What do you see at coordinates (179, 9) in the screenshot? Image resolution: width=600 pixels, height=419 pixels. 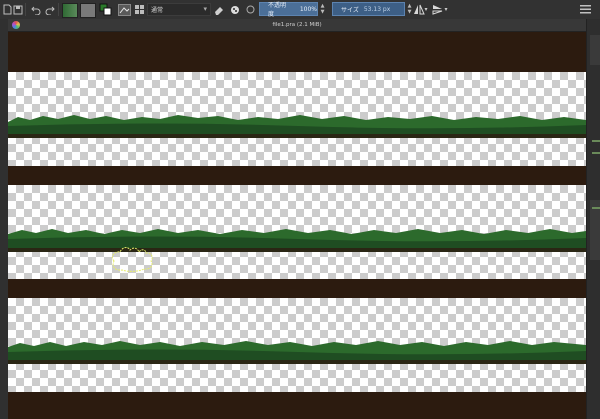 I see `blend-mode-select: 通常 ▾` at bounding box center [179, 9].